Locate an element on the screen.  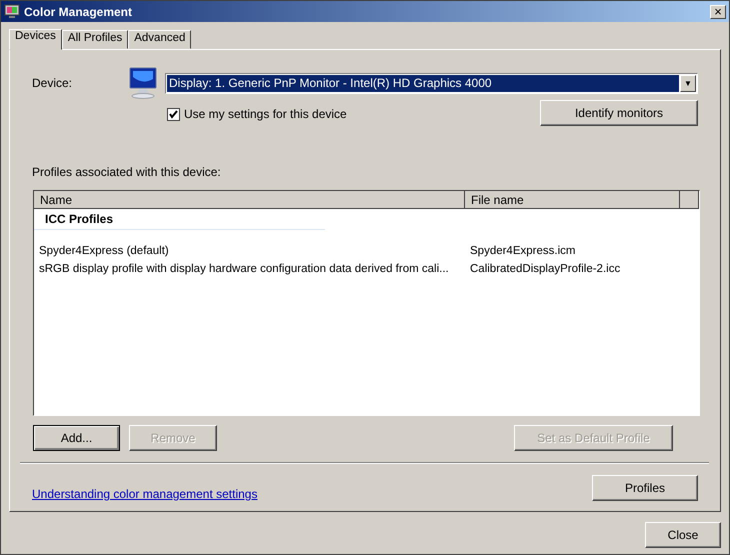
group-header: ICC Profiles is located at coordinates (179, 219).